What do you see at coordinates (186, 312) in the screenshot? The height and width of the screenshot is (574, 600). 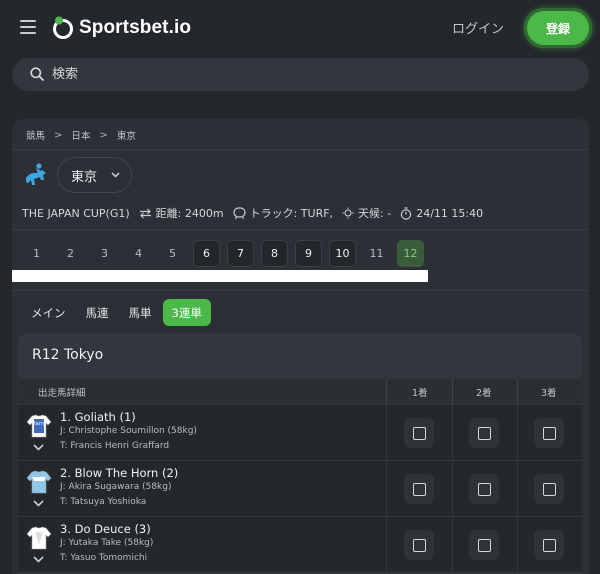 I see `bet-tab-trifecta: 3連単` at bounding box center [186, 312].